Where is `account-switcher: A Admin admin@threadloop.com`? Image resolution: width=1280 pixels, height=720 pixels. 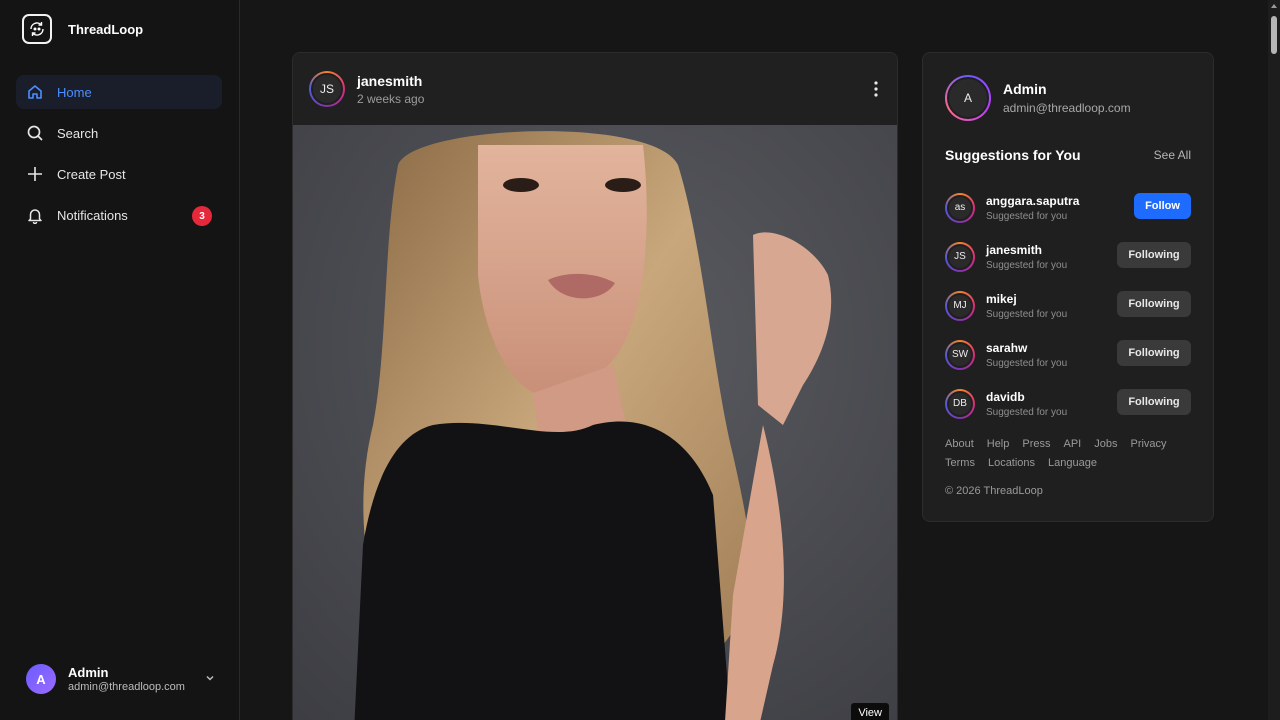
account-switcher: A Admin admin@threadloop.com is located at coordinates (121, 679).